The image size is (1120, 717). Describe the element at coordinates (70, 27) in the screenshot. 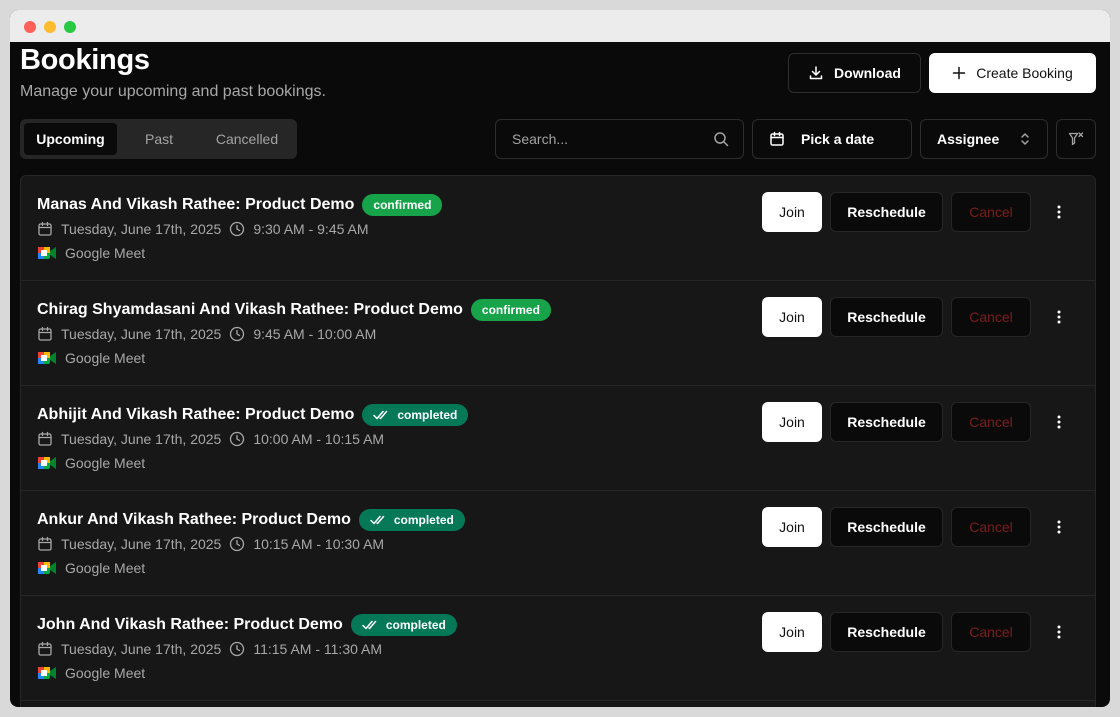

I see `maximize-window-button` at that location.